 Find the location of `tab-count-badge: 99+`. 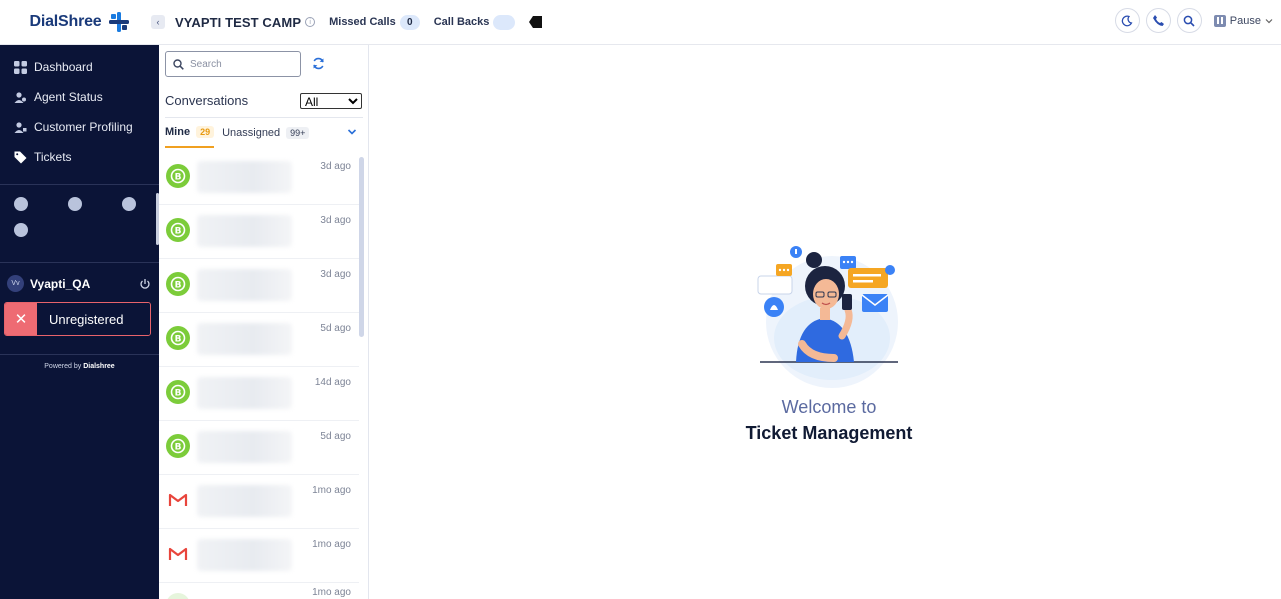

tab-count-badge: 99+ is located at coordinates (298, 132).